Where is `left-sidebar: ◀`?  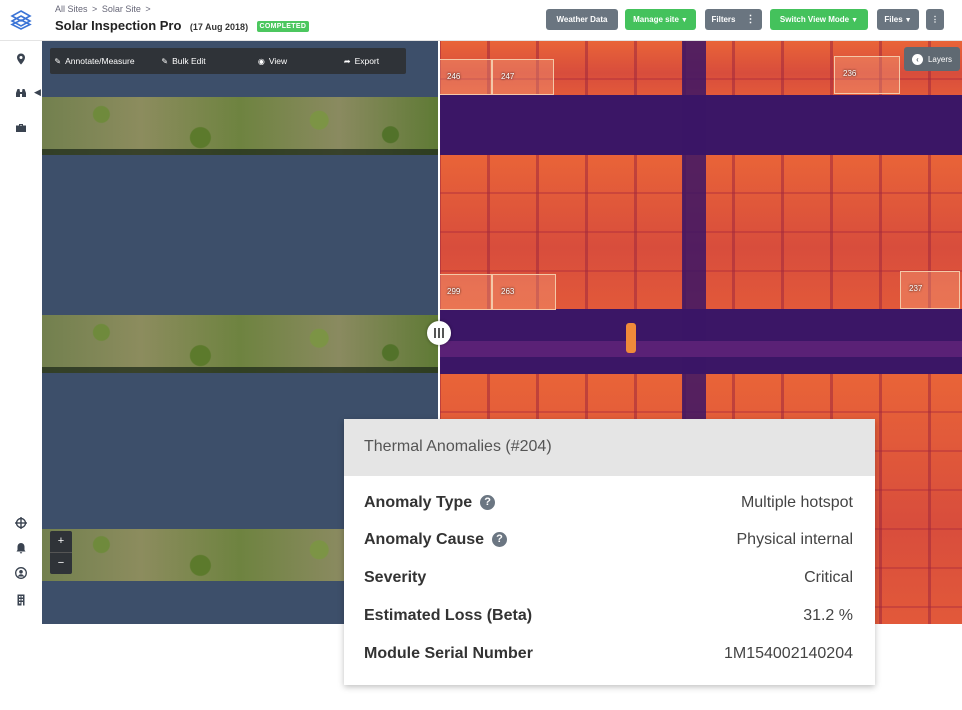 left-sidebar: ◀ is located at coordinates (21, 332).